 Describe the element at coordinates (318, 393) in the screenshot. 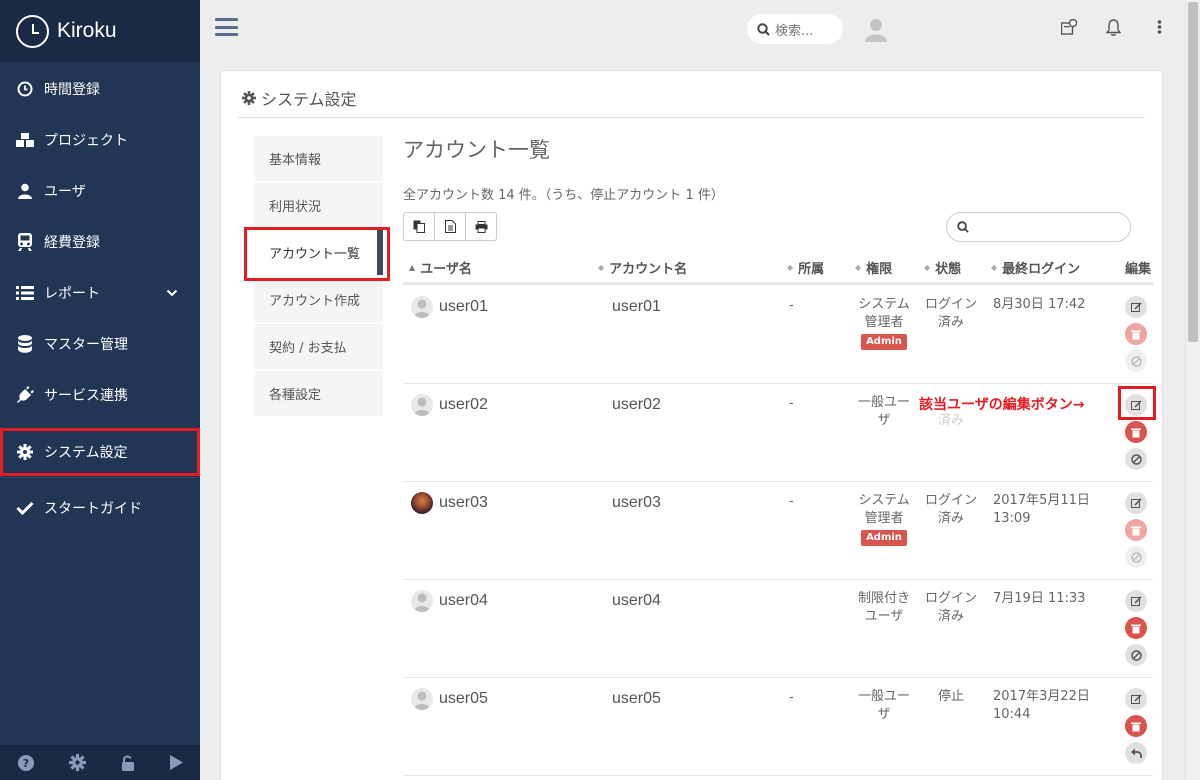

I see `submenu-misc-settings: 各種設定` at that location.